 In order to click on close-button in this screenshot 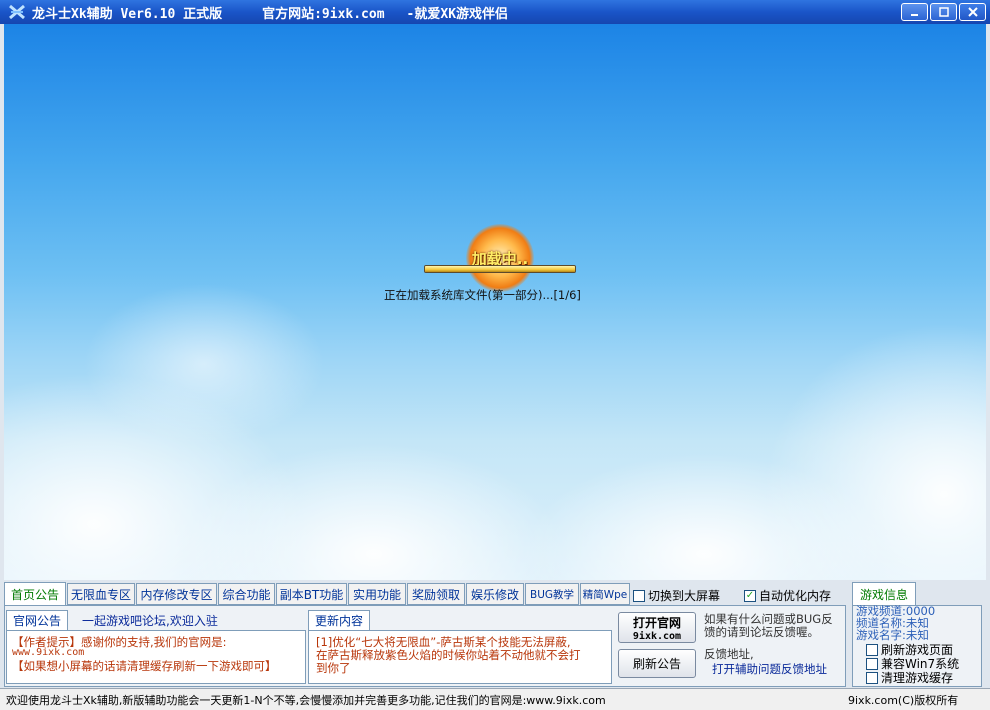, I will do `click(972, 12)`.